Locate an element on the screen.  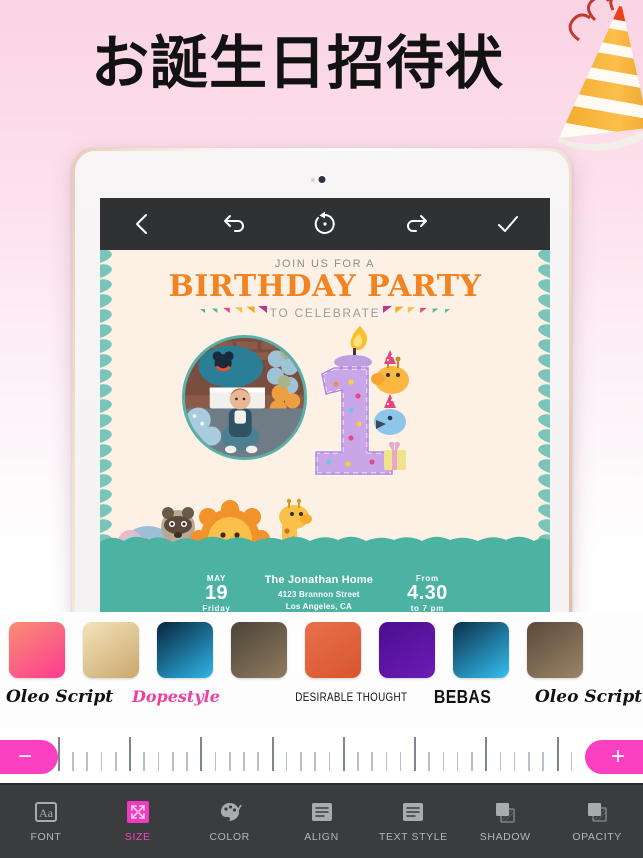
birthday-party-title: BIRTHDAY PARTY is located at coordinates (325, 287).